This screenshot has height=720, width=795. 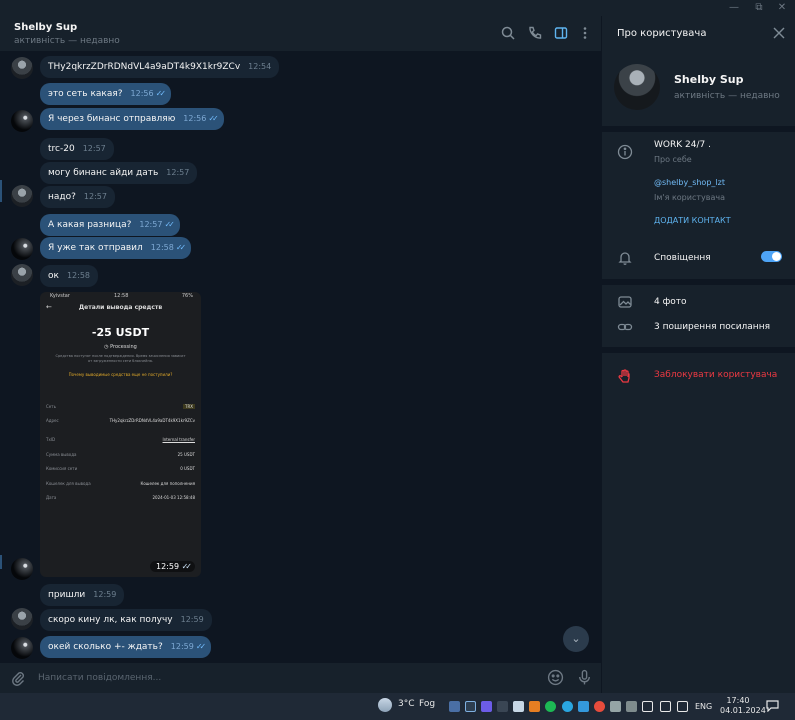 I want to click on maximize-button: ⧉, so click(x=759, y=8).